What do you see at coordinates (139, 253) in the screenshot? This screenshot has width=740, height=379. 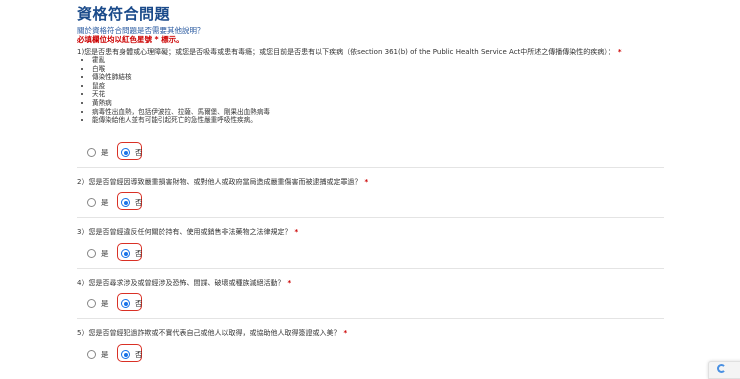 I see `q3-no-label: 否` at bounding box center [139, 253].